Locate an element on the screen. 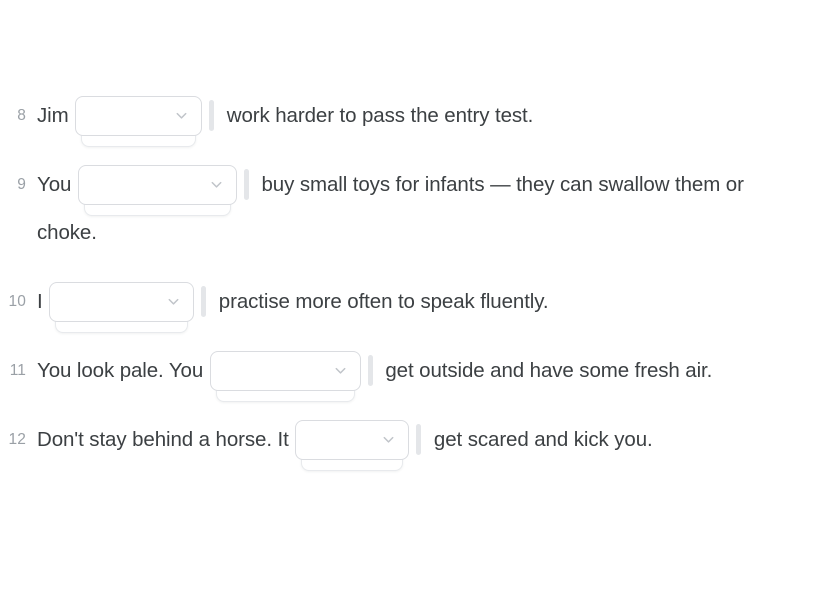 The image size is (816, 613). sentence-text-after: get outside and have some fresh air. is located at coordinates (546, 370).